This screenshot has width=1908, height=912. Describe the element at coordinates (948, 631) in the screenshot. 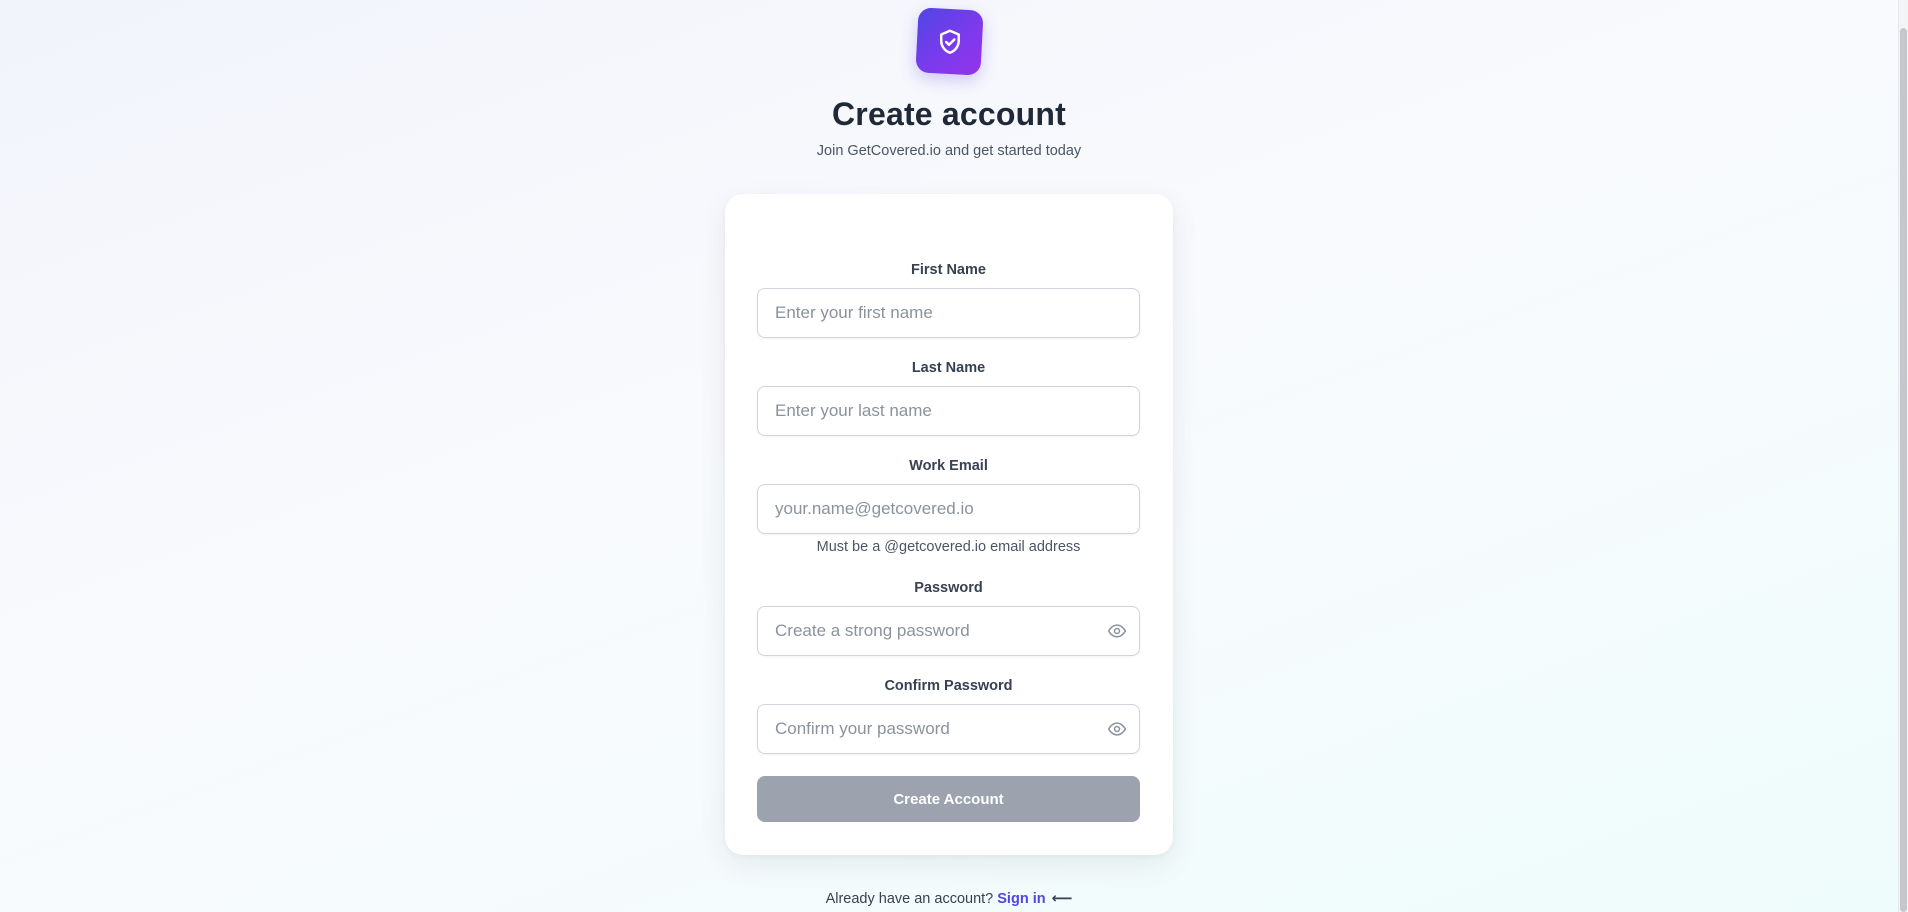

I see `password-input` at that location.